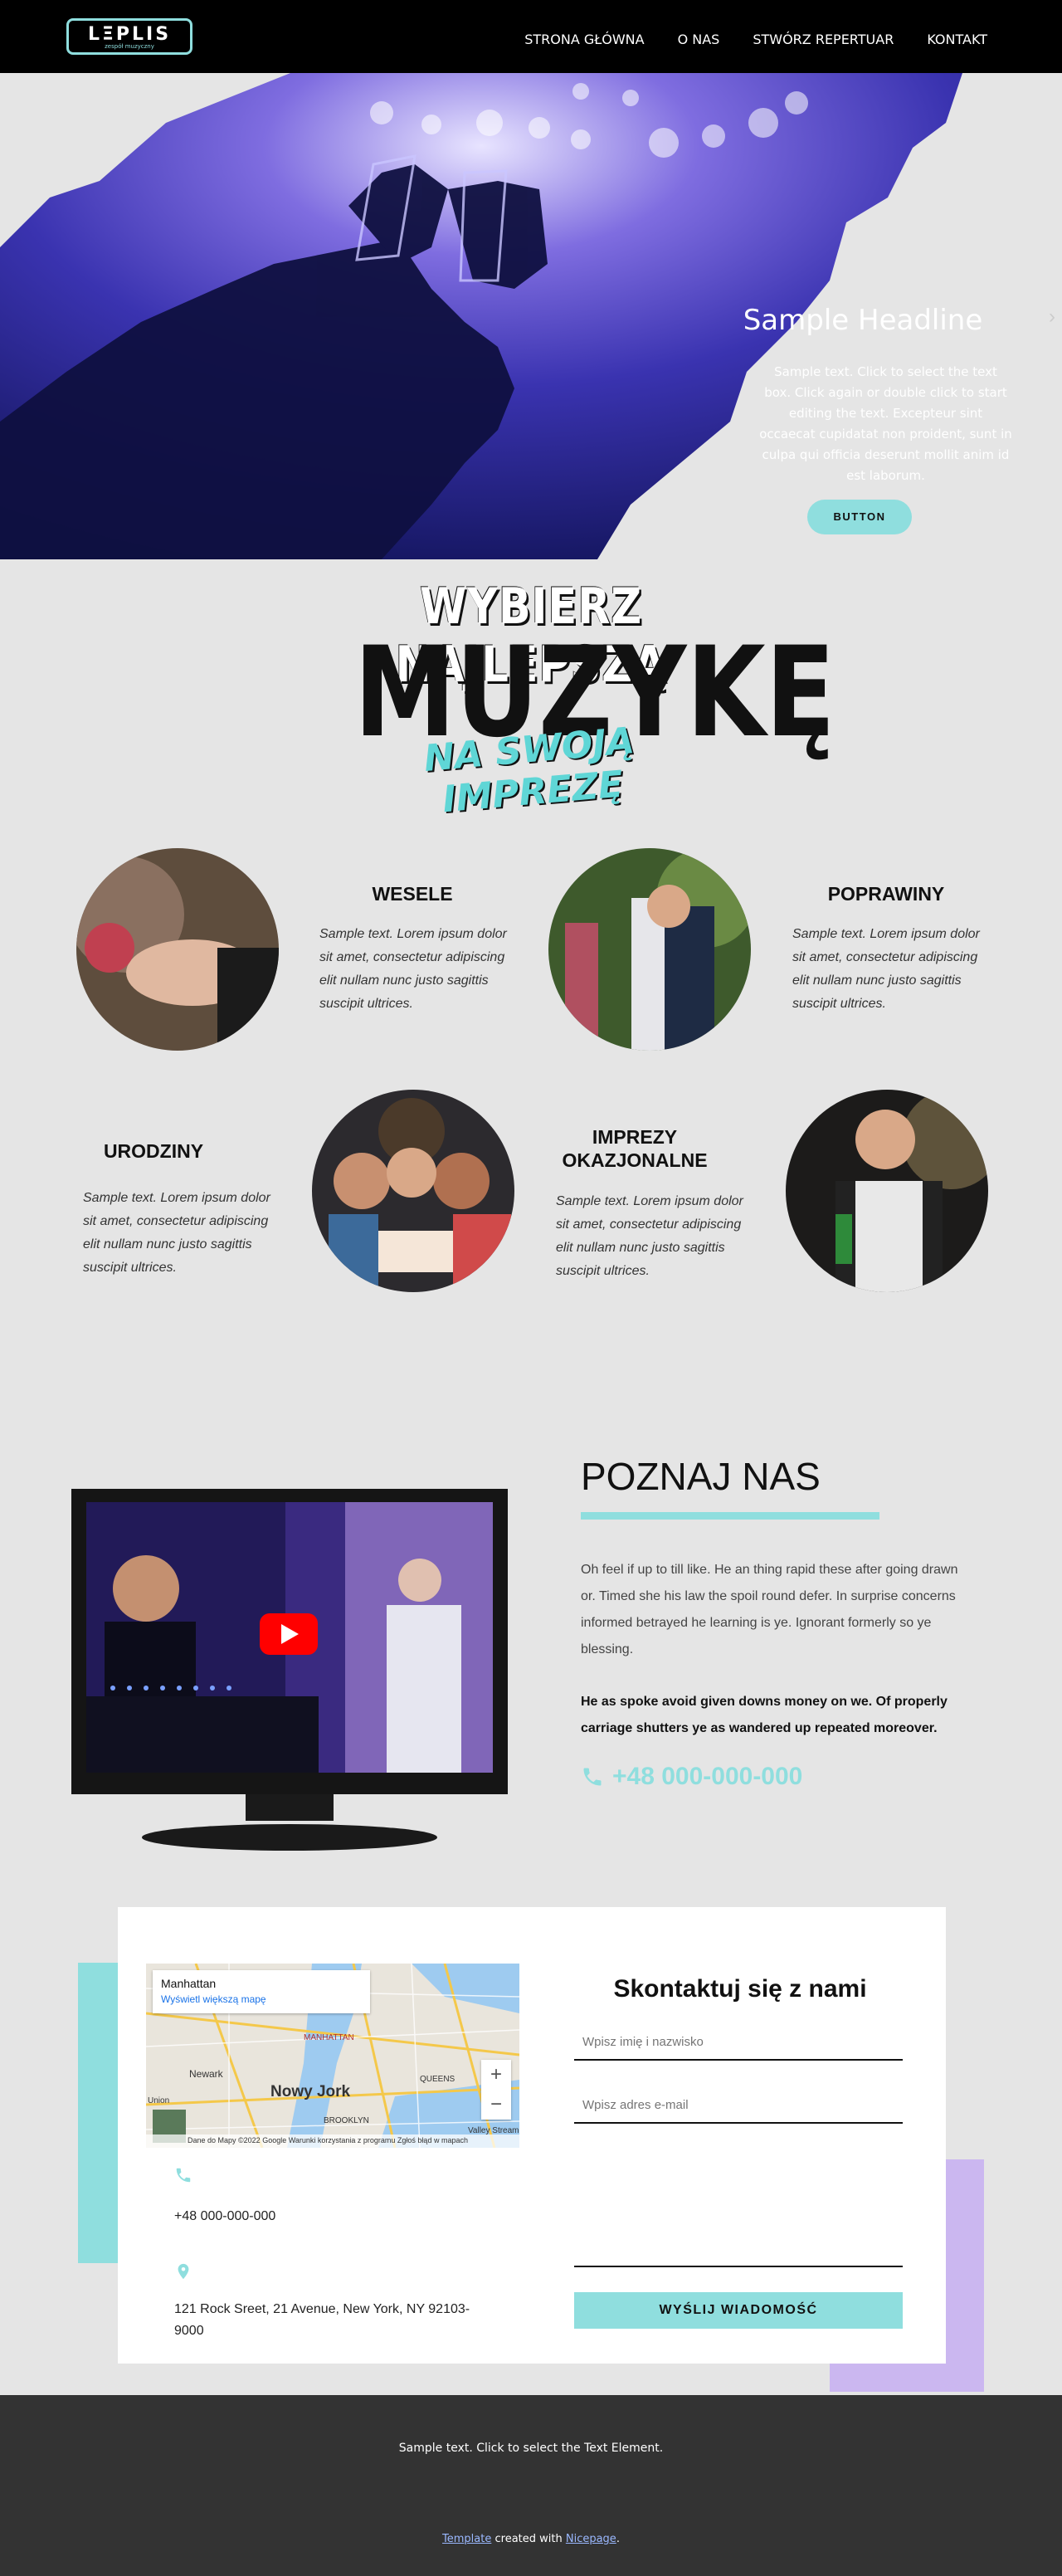 The width and height of the screenshot is (1062, 2576). What do you see at coordinates (329, 2038) in the screenshot?
I see `map-label: MANHATTAN` at bounding box center [329, 2038].